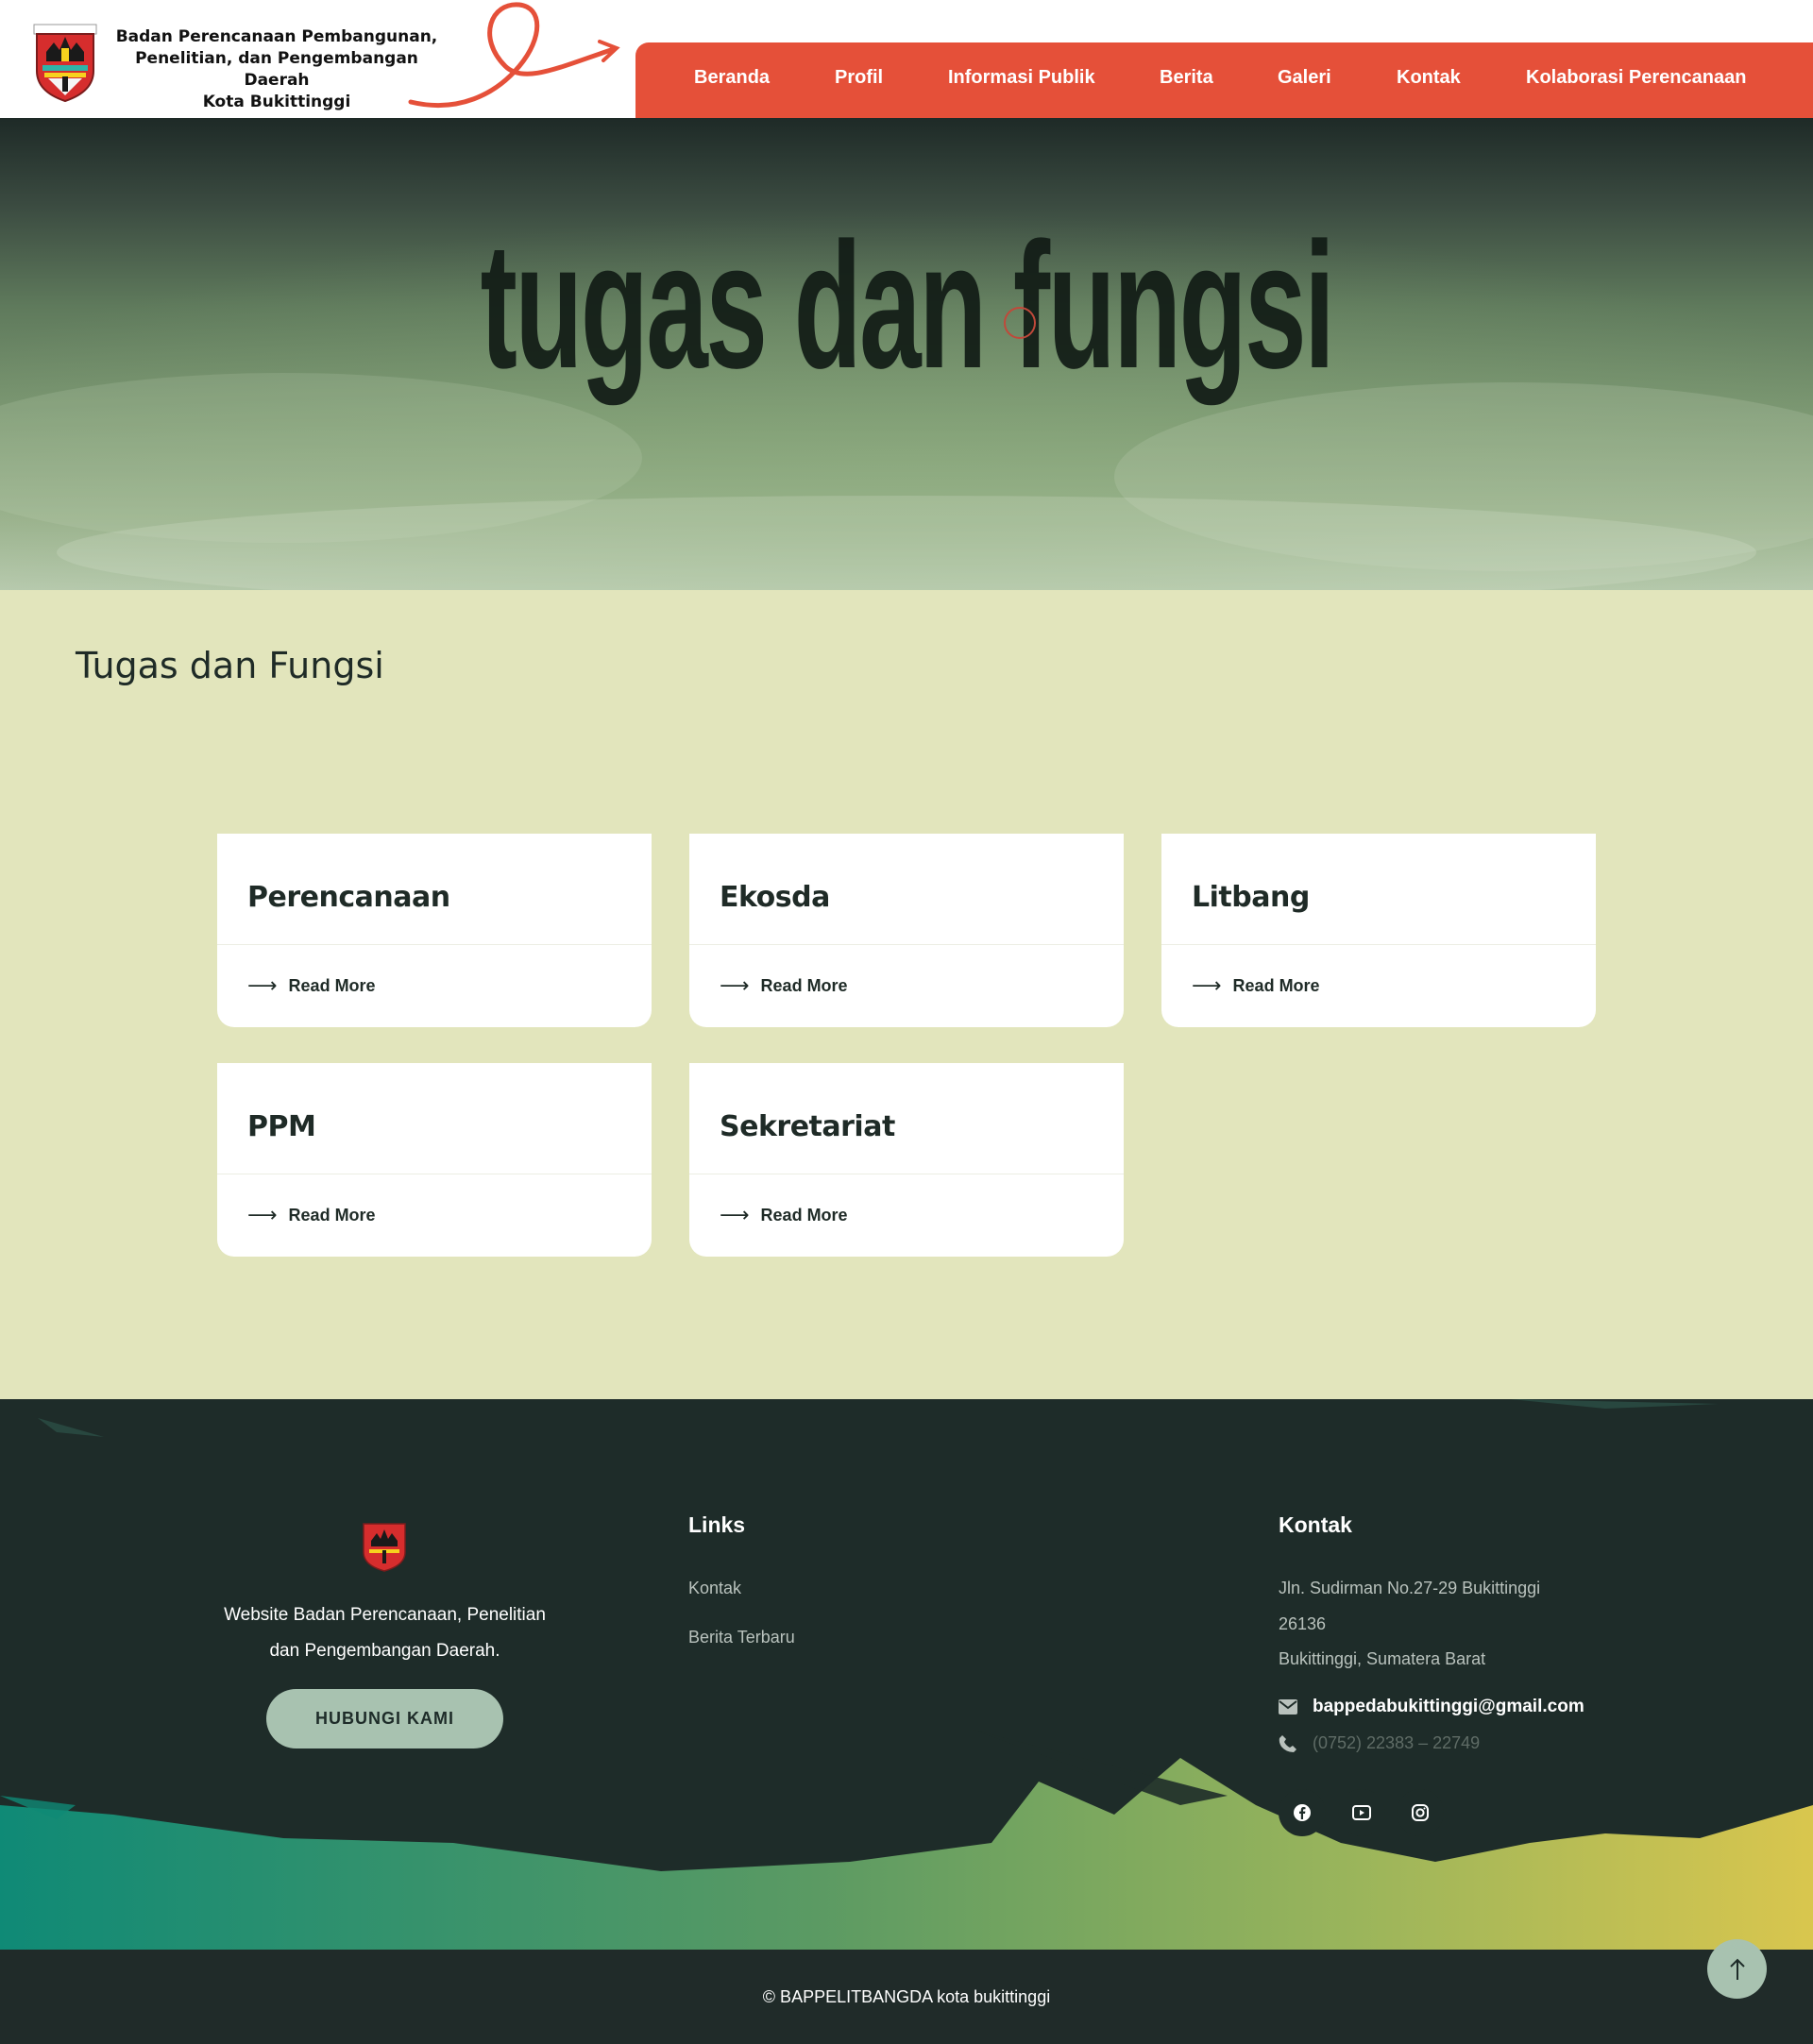 This screenshot has width=1813, height=2044. I want to click on card-ekosda: Ekosda ⟶ Read More, so click(906, 930).